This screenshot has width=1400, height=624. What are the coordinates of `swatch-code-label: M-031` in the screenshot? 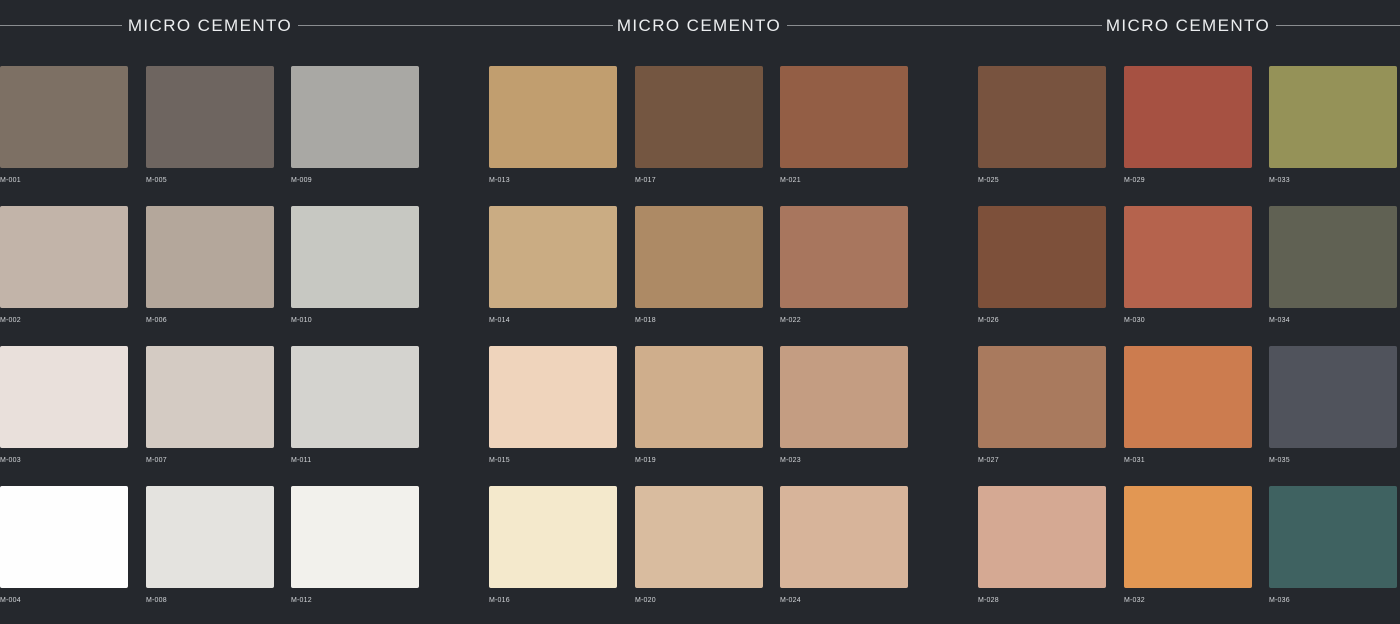 It's located at (1134, 460).